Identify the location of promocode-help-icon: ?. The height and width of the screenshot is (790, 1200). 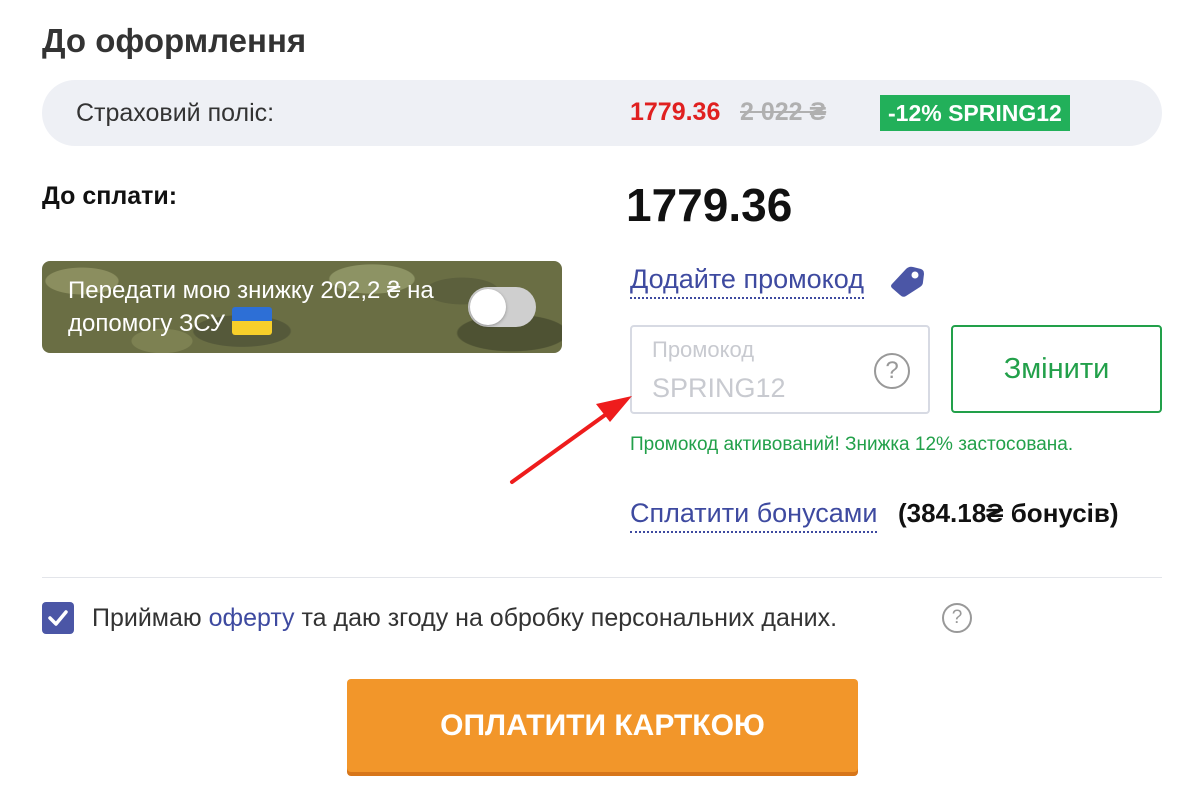
(892, 371).